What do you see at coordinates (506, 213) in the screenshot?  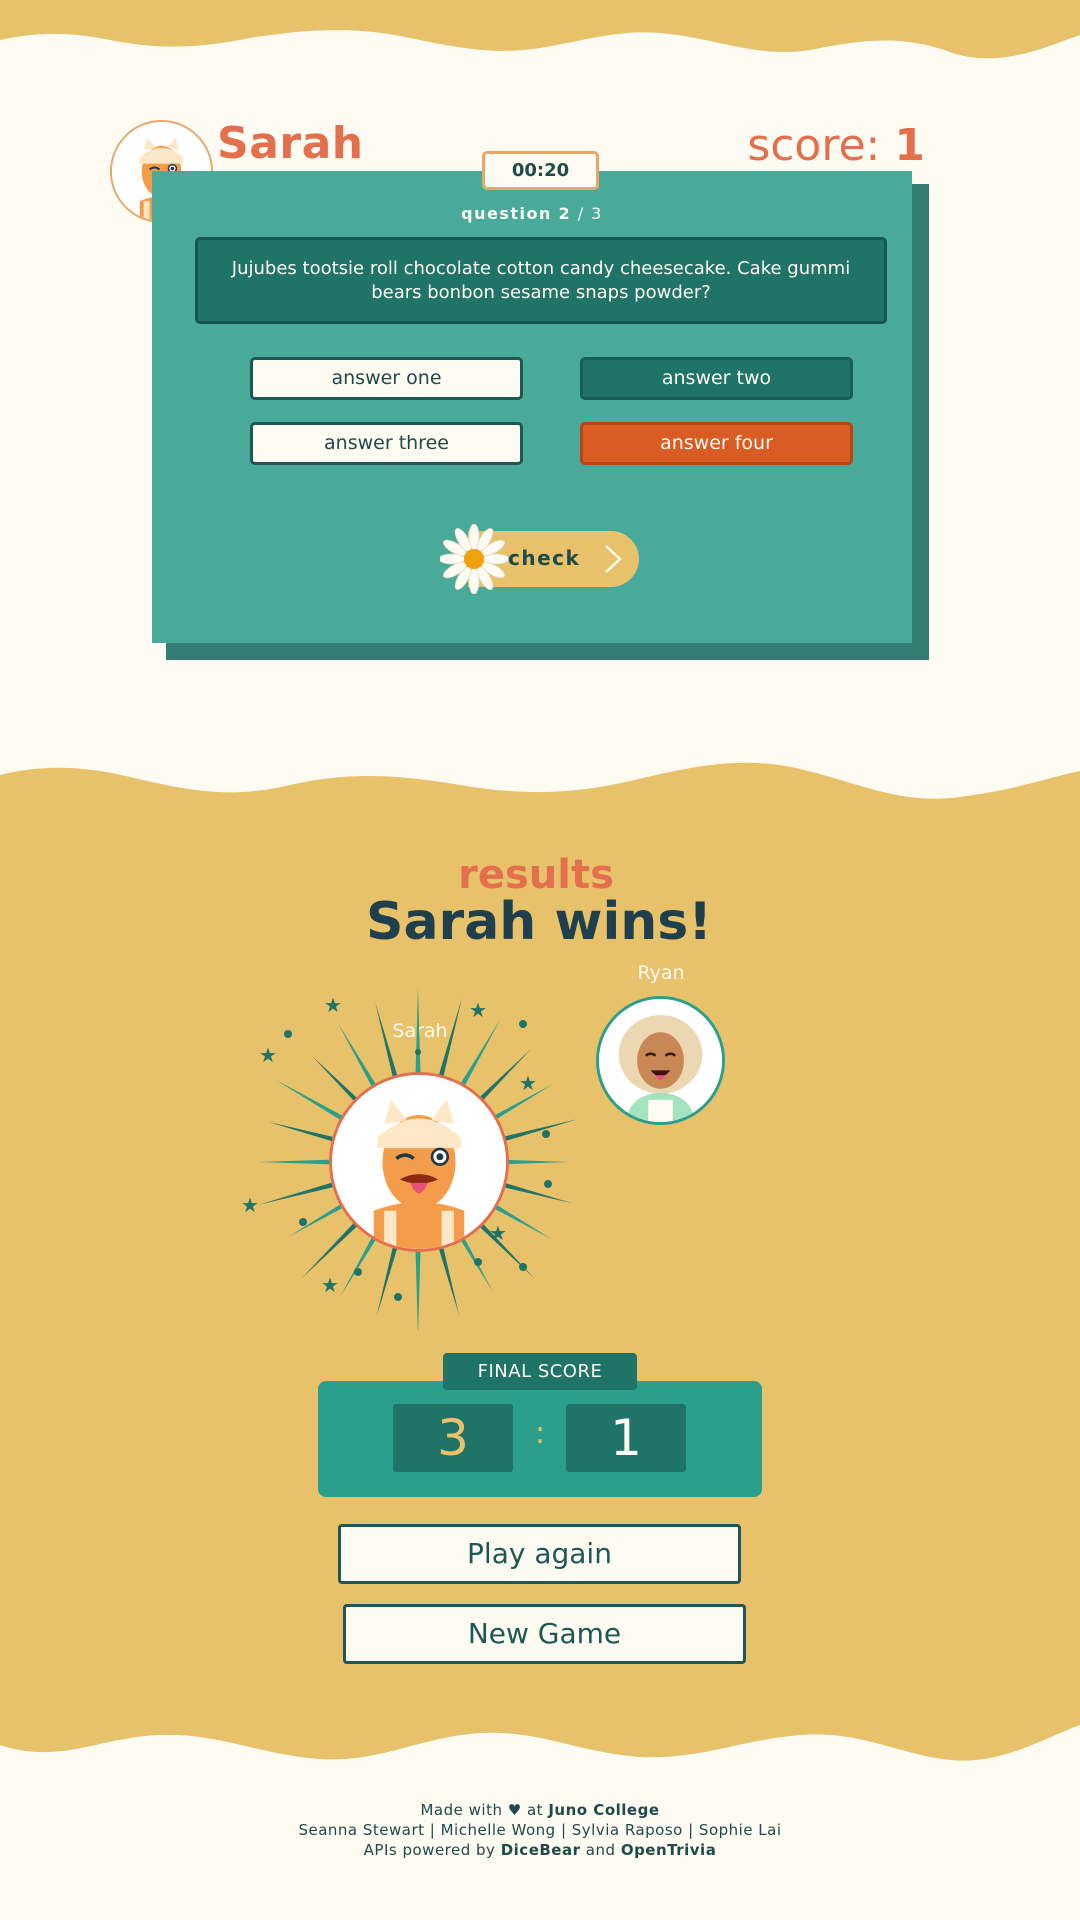 I see `question-word: question` at bounding box center [506, 213].